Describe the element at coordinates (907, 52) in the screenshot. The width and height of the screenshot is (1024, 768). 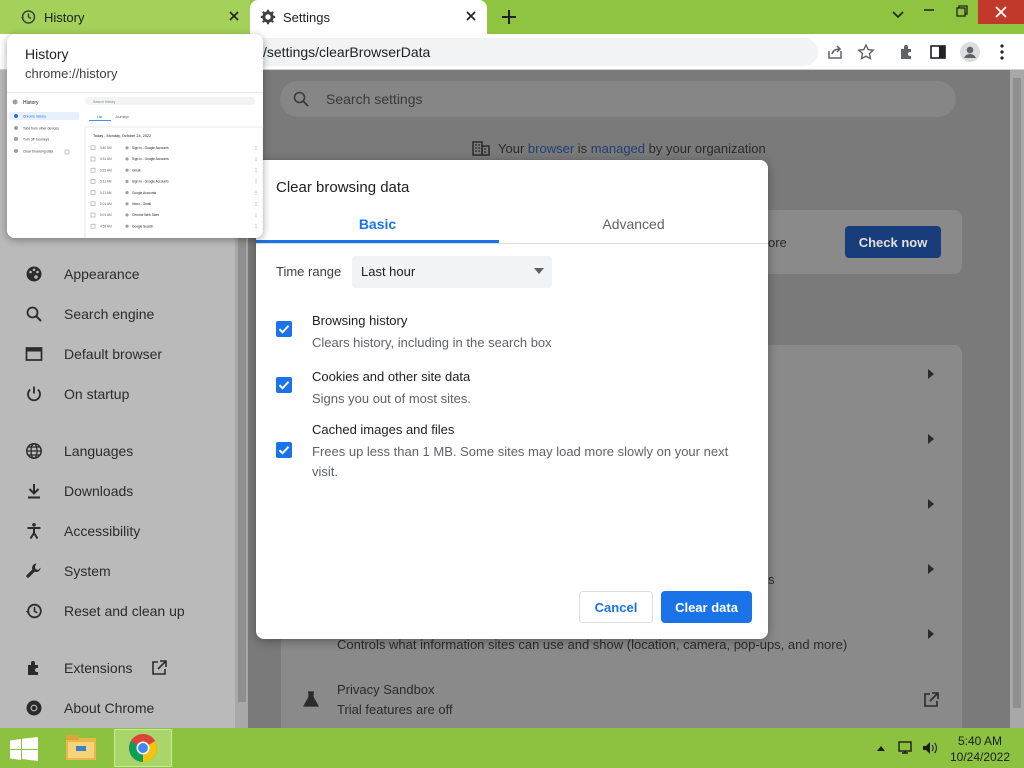
I see `extensions-icon` at that location.